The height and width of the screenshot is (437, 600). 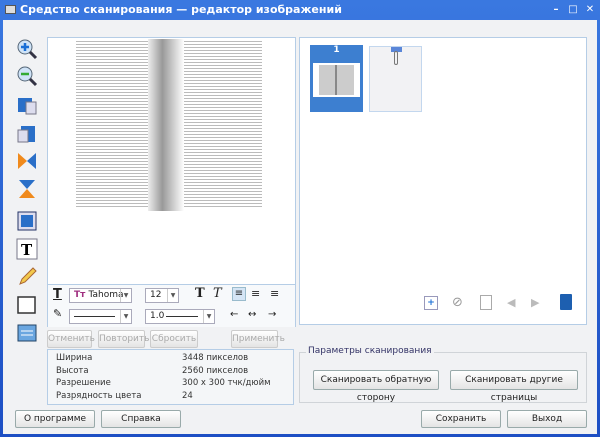 I want to click on bold-button: T, so click(x=200, y=293).